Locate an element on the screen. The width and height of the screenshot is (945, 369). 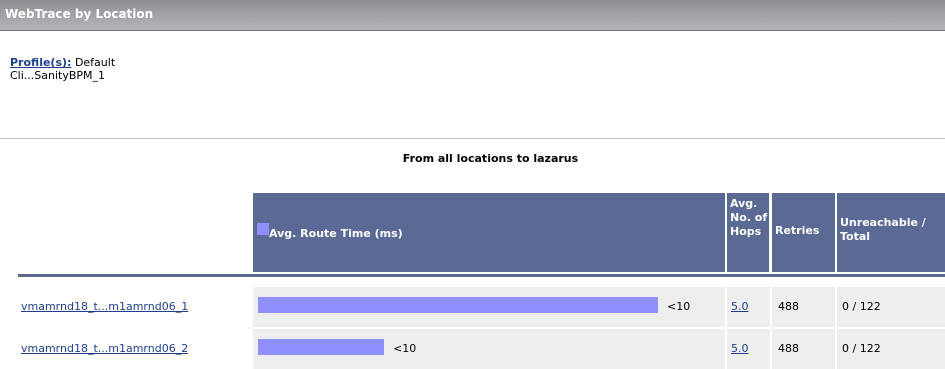
profile-value: Default is located at coordinates (95, 62).